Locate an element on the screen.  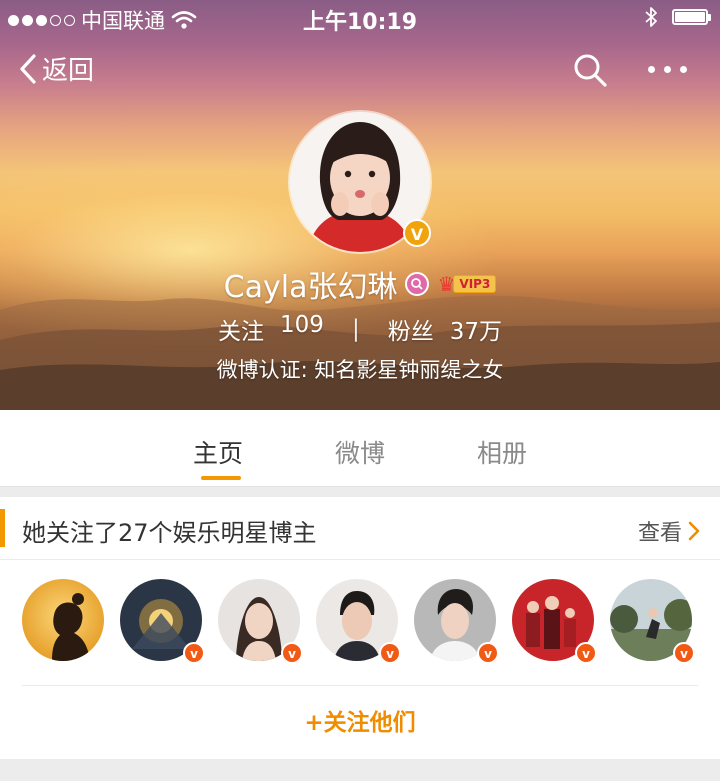
status-right is located at coordinates (677, 17).